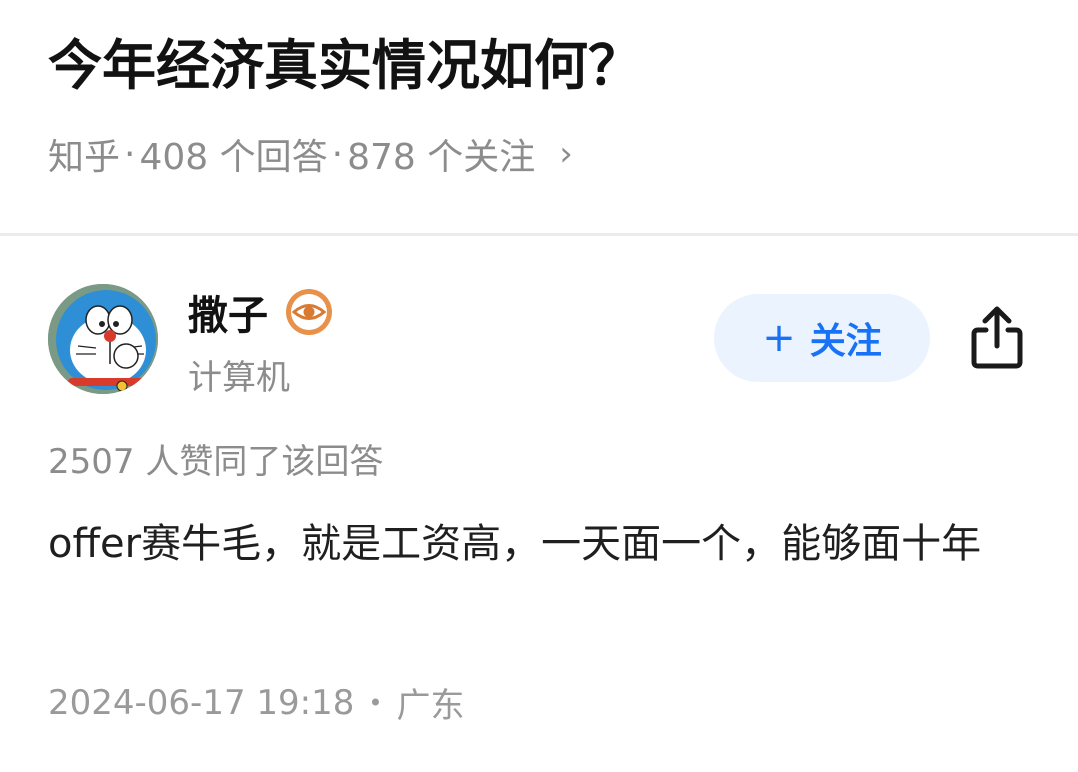 This screenshot has width=1078, height=772. Describe the element at coordinates (845, 341) in the screenshot. I see `follow-label: 关注` at that location.